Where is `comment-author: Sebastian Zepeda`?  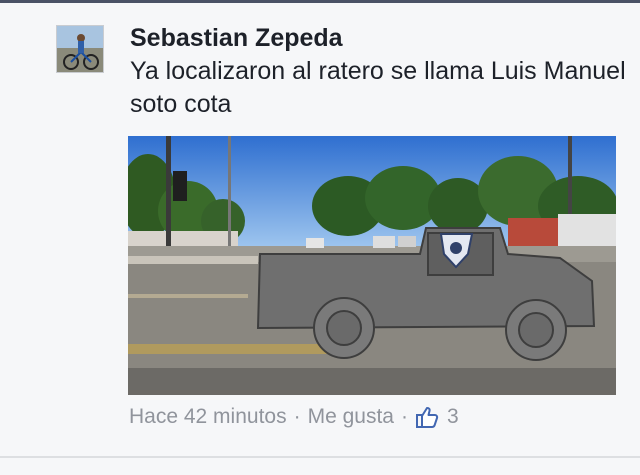 comment-author: Sebastian Zepeda is located at coordinates (236, 38).